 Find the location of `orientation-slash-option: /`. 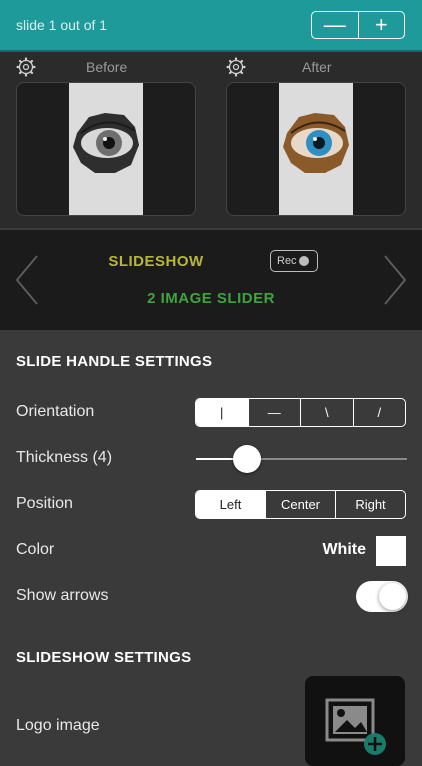

orientation-slash-option: / is located at coordinates (379, 412).